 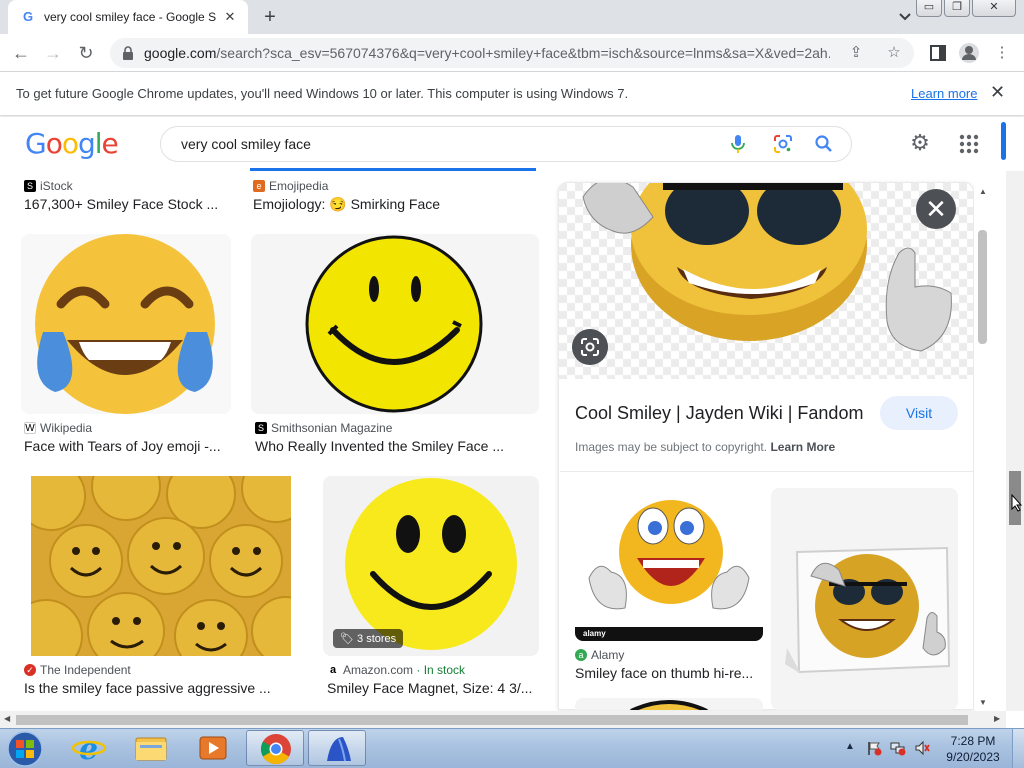 I want to click on windows-start-button-icon, so click(x=25, y=749).